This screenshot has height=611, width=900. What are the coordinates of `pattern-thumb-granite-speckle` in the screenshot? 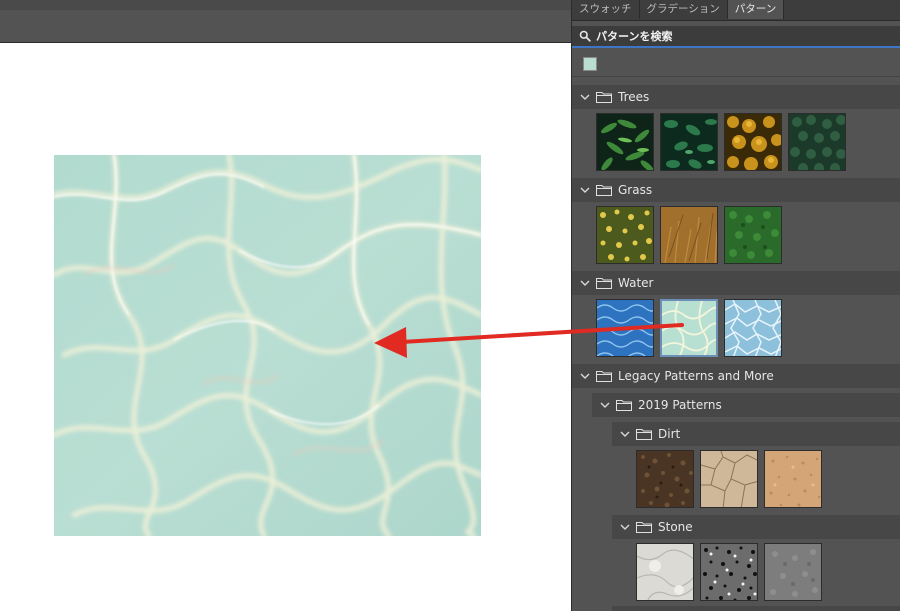 It's located at (729, 572).